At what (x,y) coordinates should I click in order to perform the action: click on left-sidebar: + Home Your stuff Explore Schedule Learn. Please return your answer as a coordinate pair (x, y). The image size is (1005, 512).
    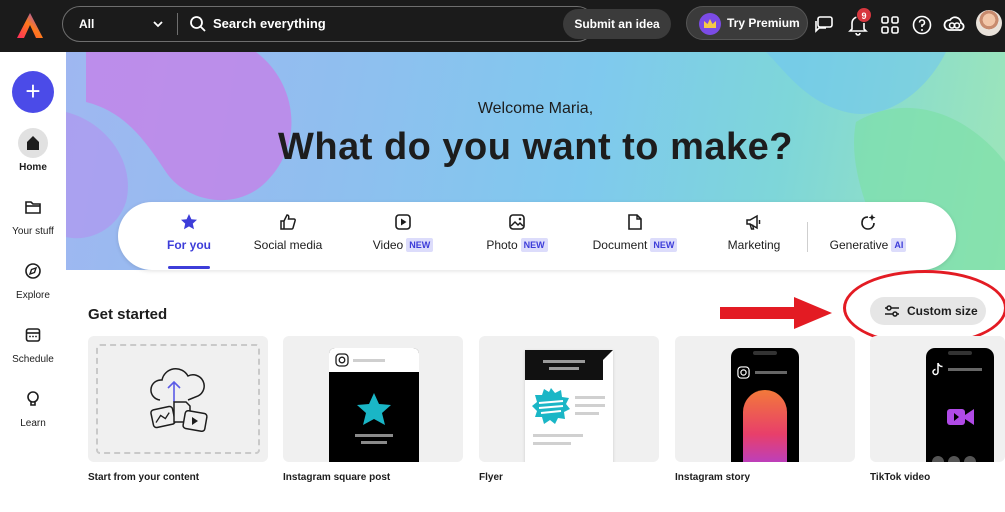
    Looking at the image, I should click on (33, 282).